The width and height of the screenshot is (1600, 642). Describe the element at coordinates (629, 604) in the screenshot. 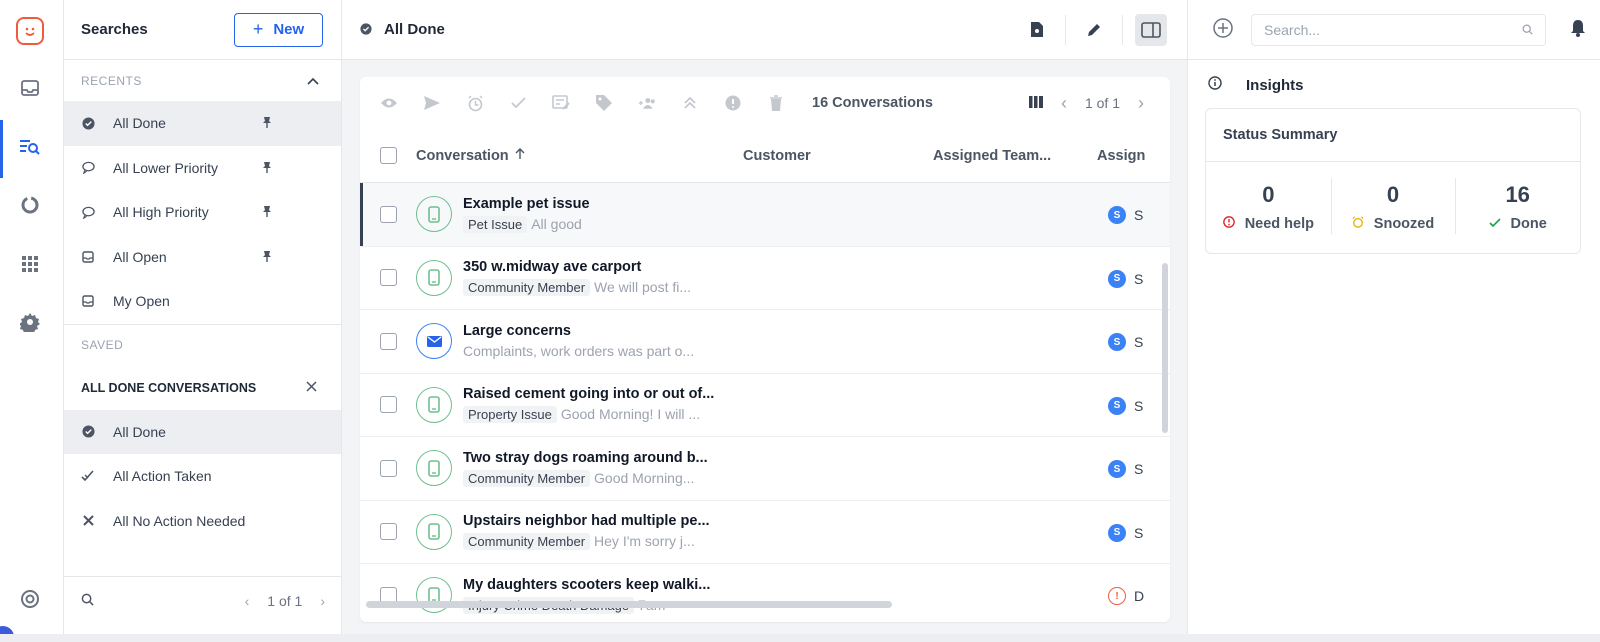

I see `horizontal-scrollbar` at that location.